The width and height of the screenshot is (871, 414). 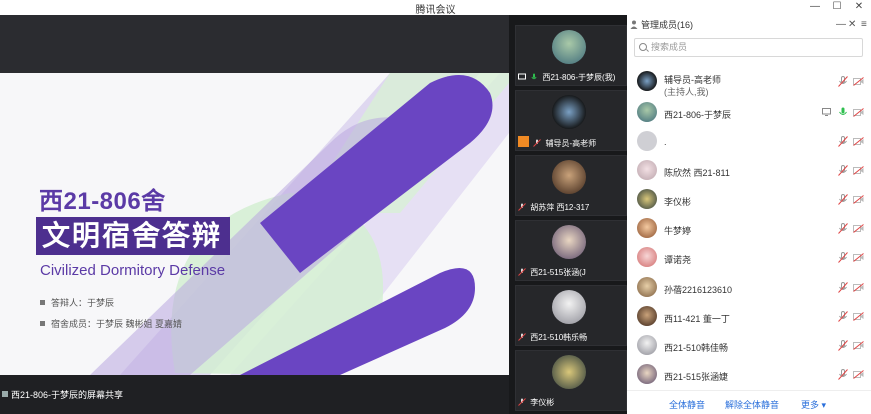 I want to click on member-name: 西21-806-于梦辰, so click(x=698, y=115).